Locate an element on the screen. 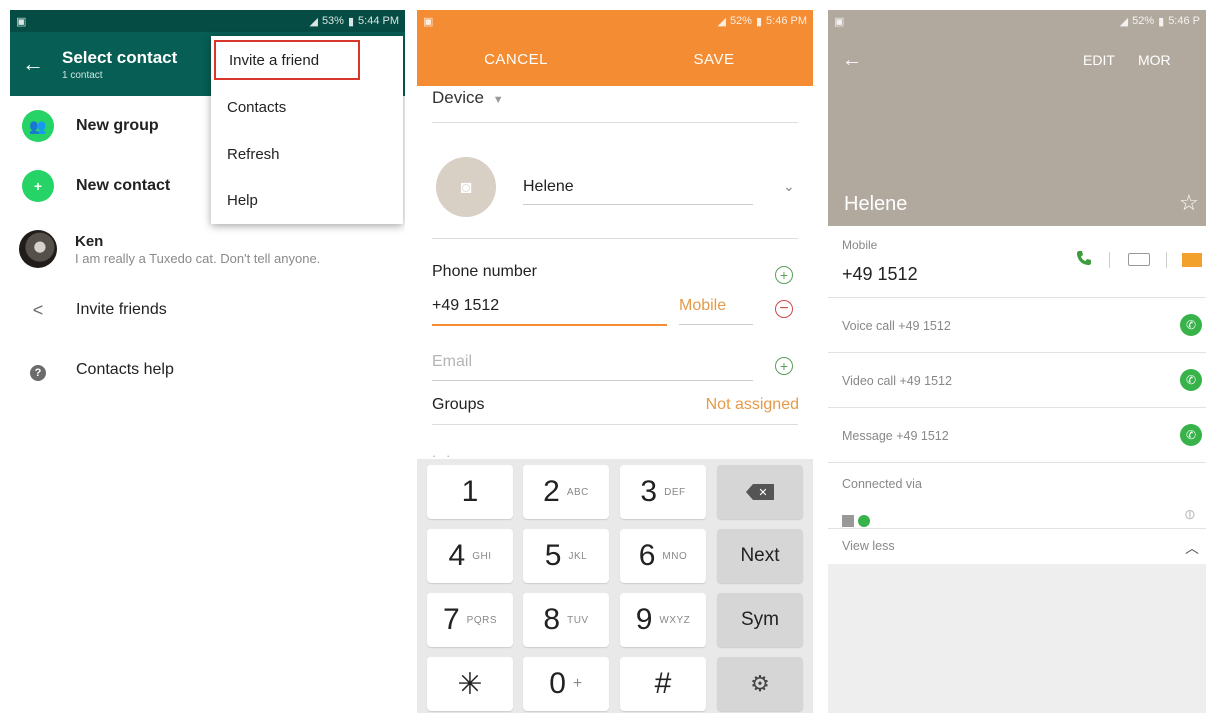 This screenshot has width=1206, height=713. action-bar: CANCEL SAVE is located at coordinates (615, 59).